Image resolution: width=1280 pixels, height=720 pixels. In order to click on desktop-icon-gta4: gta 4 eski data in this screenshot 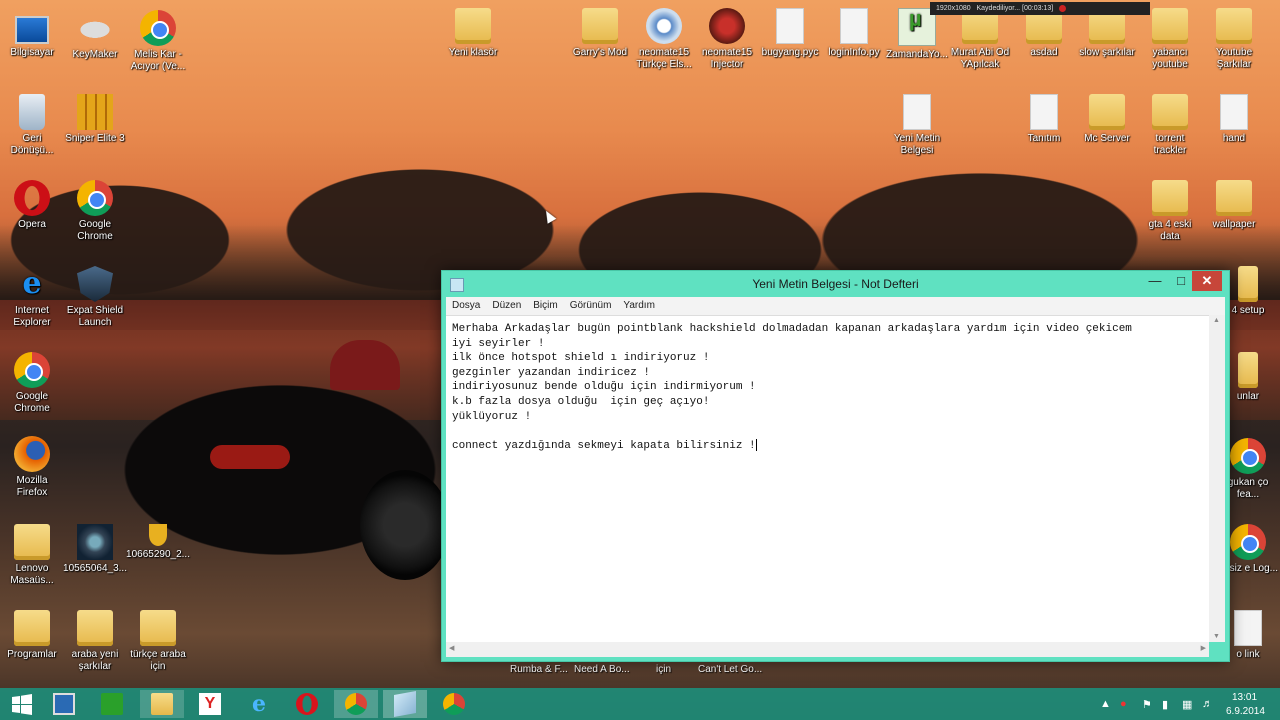, I will do `click(1170, 211)`.